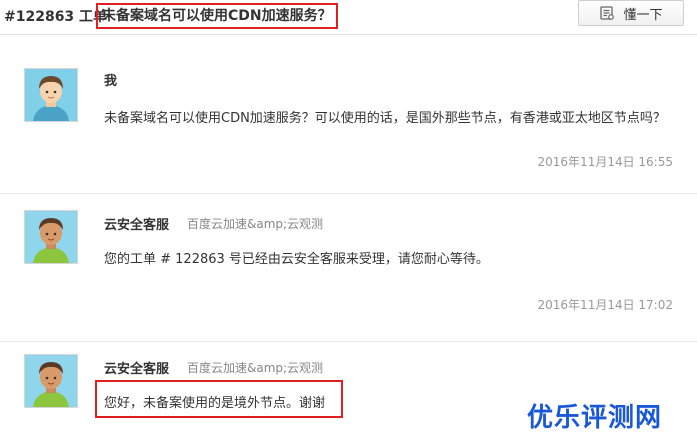  I want to click on ticket-id: #122863 工单, so click(56, 17).